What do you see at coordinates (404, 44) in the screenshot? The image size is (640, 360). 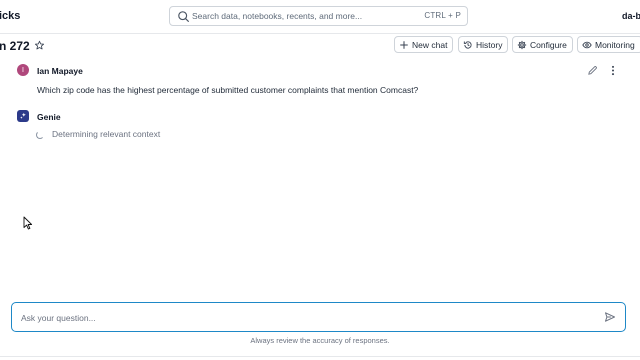 I see `plus-icon` at bounding box center [404, 44].